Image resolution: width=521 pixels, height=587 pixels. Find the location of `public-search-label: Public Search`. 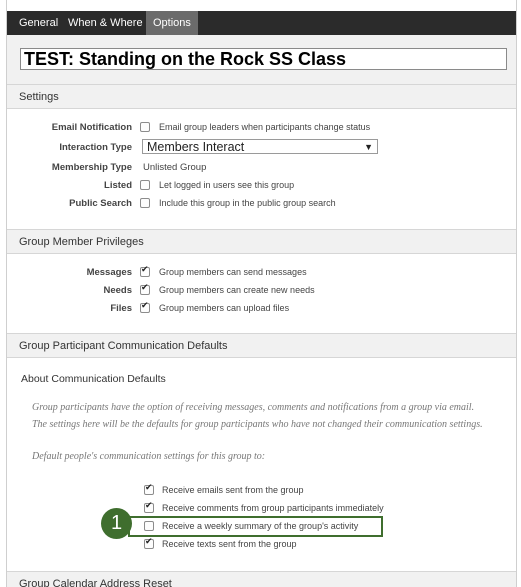

public-search-label: Public Search is located at coordinates (100, 203).